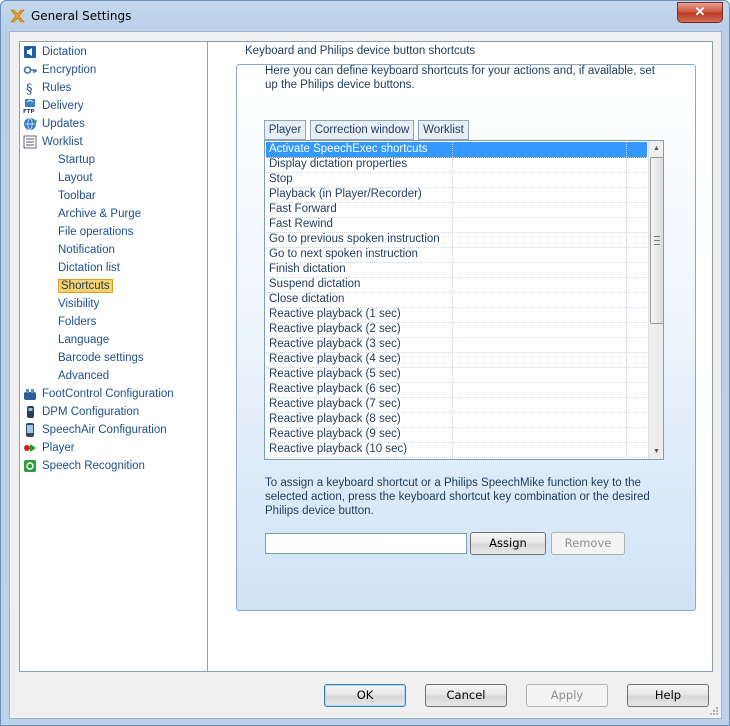  Describe the element at coordinates (93, 466) in the screenshot. I see `nav-item-label: Speech Recognition` at that location.